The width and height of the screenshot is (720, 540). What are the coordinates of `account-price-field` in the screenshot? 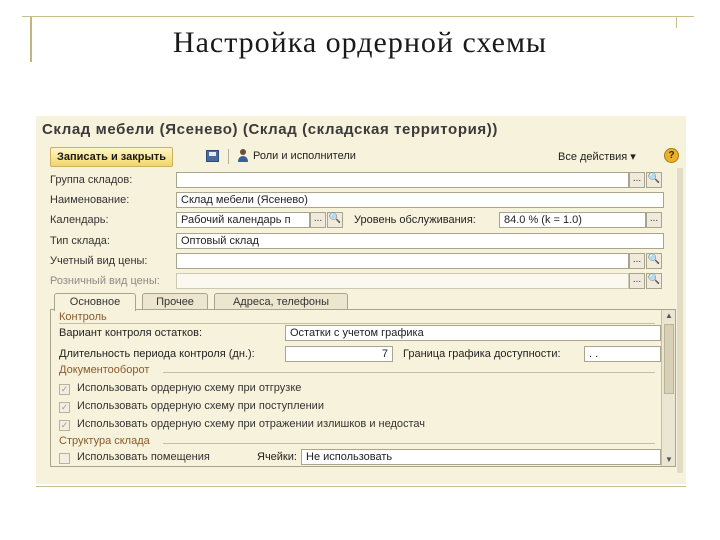 It's located at (402, 261).